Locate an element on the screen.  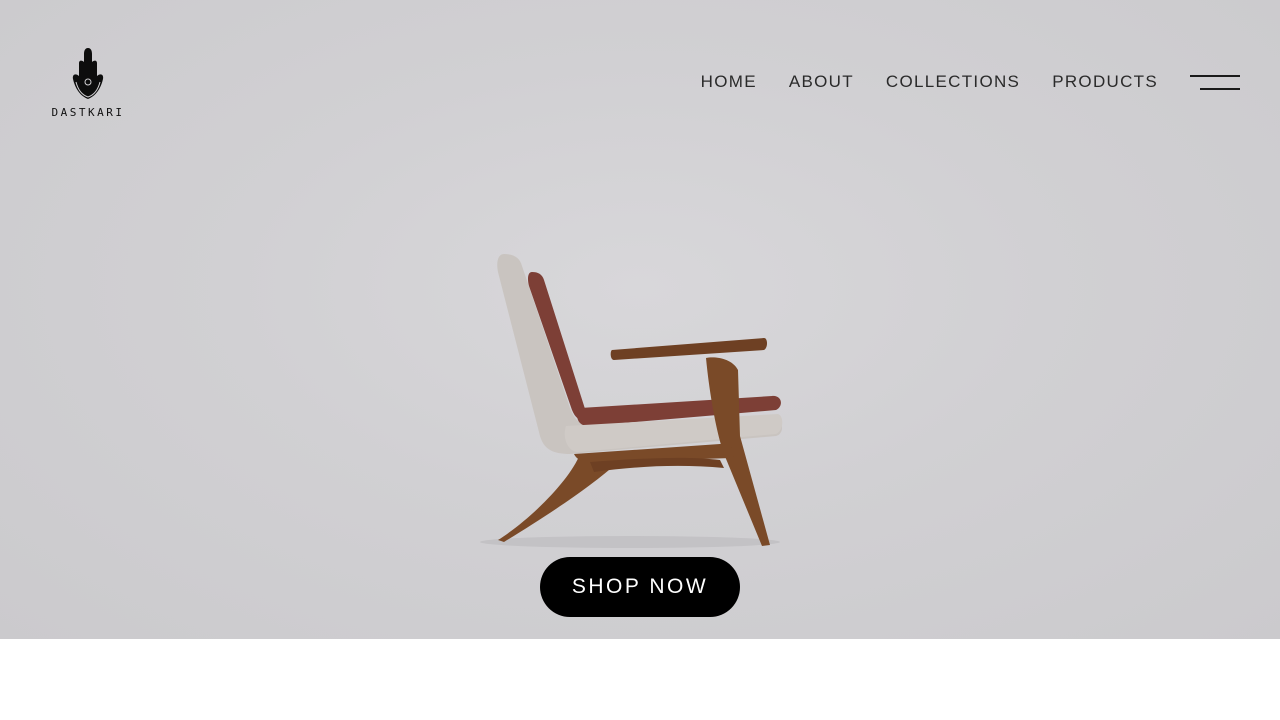
hamburger-menu-icon is located at coordinates (1215, 83).